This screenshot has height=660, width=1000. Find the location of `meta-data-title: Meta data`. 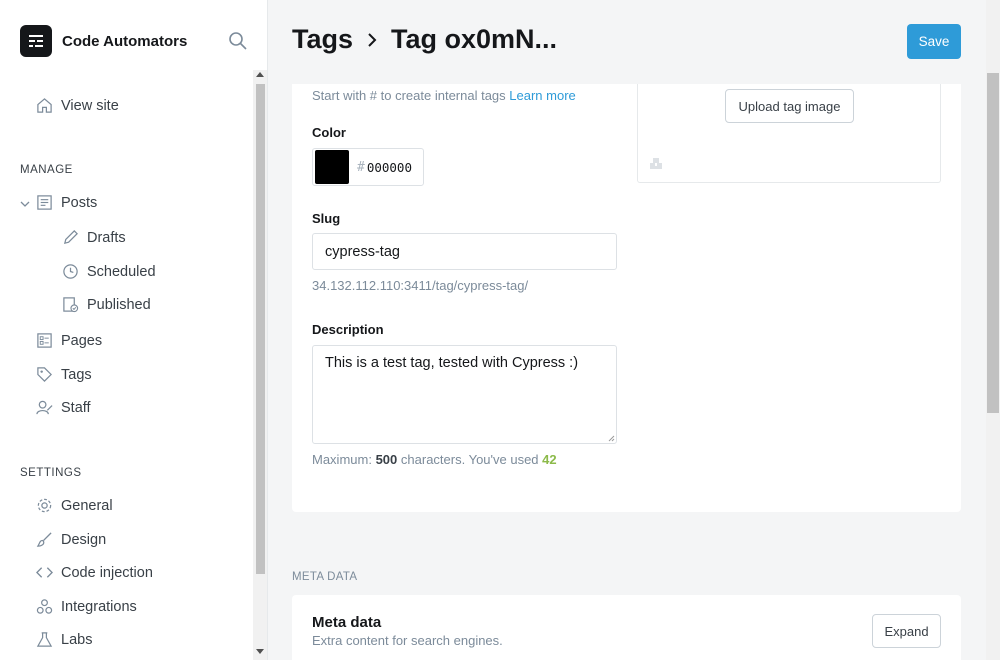

meta-data-title: Meta data is located at coordinates (347, 622).